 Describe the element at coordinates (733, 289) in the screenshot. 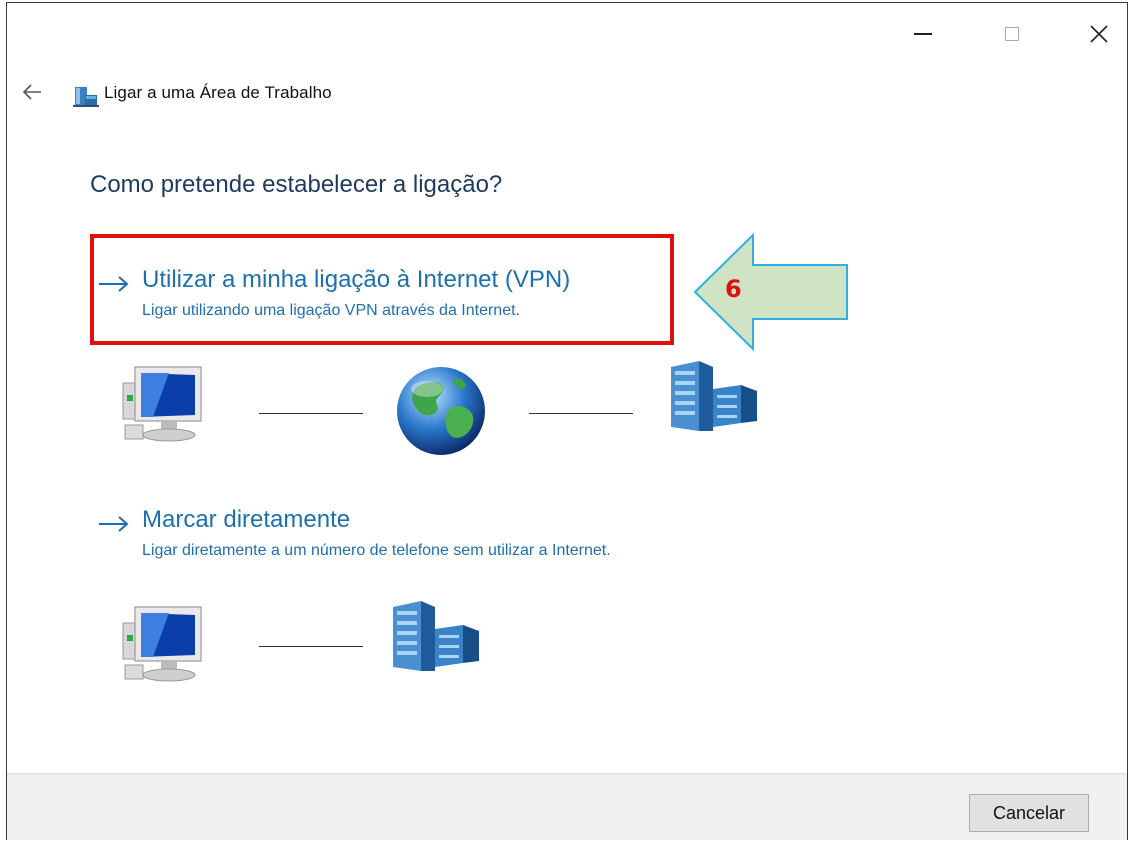

I see `step-number: 6` at that location.